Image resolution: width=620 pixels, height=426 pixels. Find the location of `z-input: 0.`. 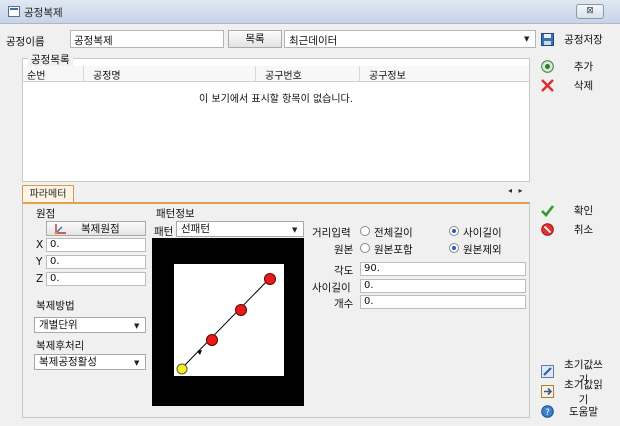

z-input: 0. is located at coordinates (96, 279).